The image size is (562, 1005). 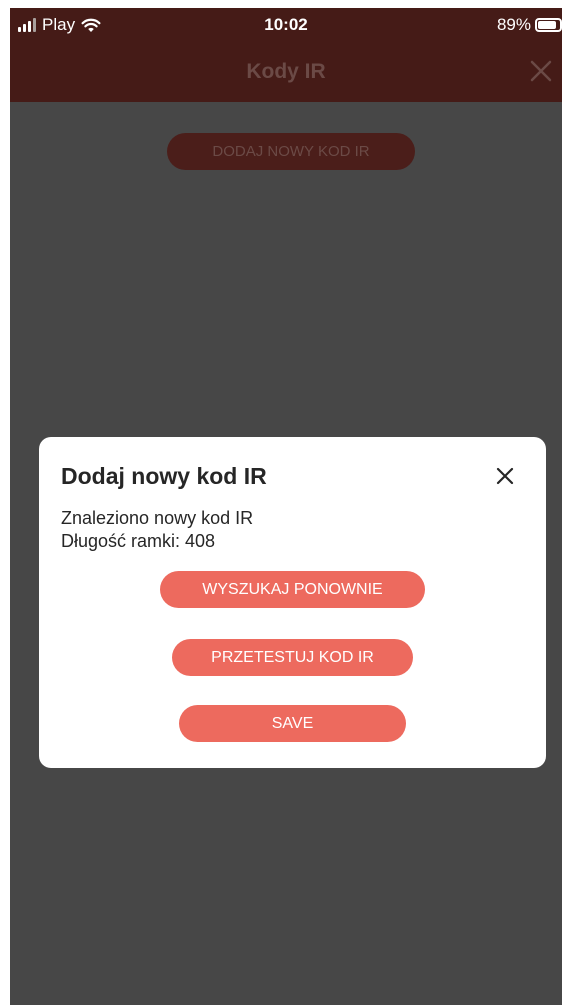 I want to click on frame-length-text: Długość ramki: 408, so click(x=138, y=541).